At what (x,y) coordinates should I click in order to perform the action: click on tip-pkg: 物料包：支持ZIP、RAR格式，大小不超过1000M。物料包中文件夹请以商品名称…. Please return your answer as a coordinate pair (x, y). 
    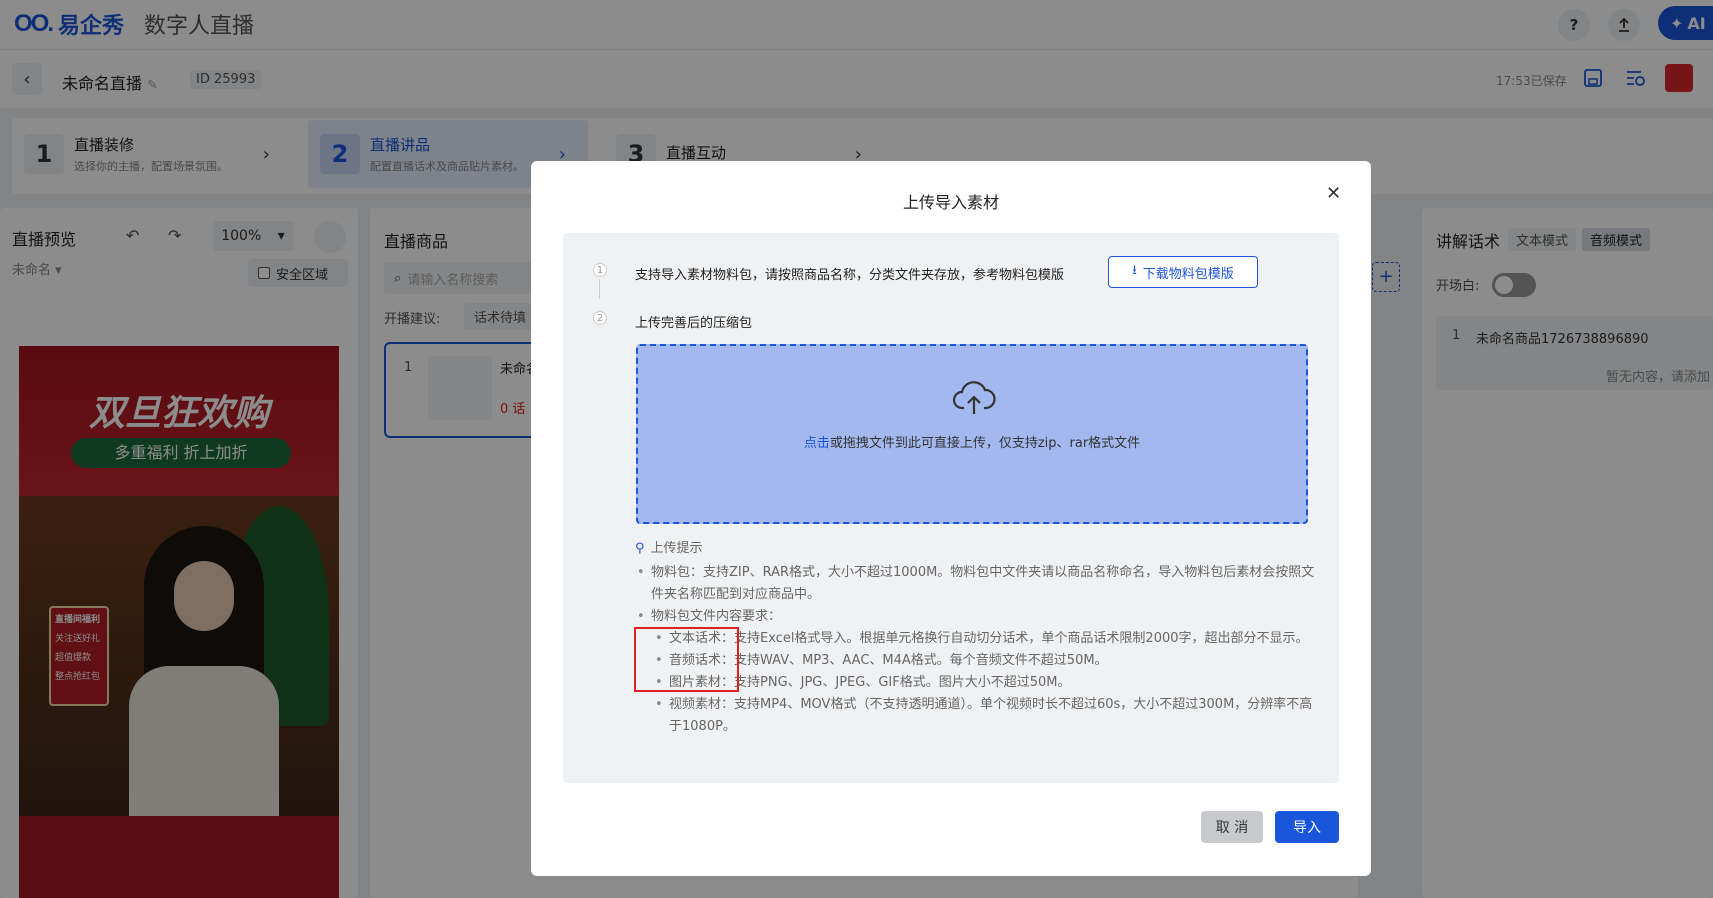
    Looking at the image, I should click on (975, 584).